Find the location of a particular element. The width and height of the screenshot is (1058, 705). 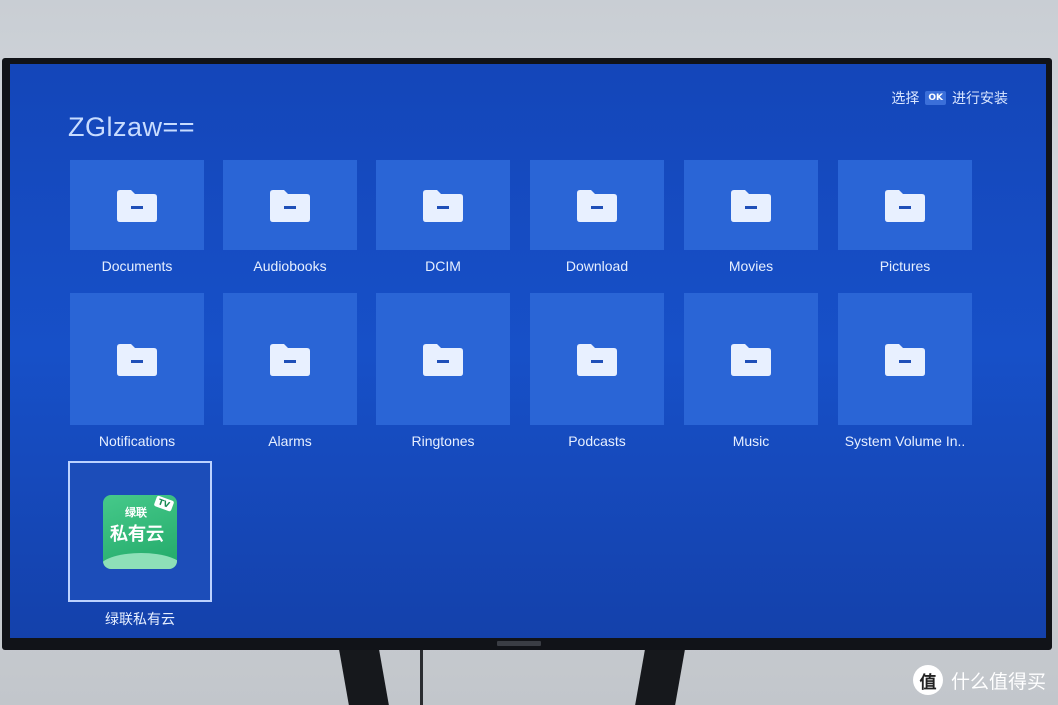

hint-suffix: 进行安装 is located at coordinates (980, 99).